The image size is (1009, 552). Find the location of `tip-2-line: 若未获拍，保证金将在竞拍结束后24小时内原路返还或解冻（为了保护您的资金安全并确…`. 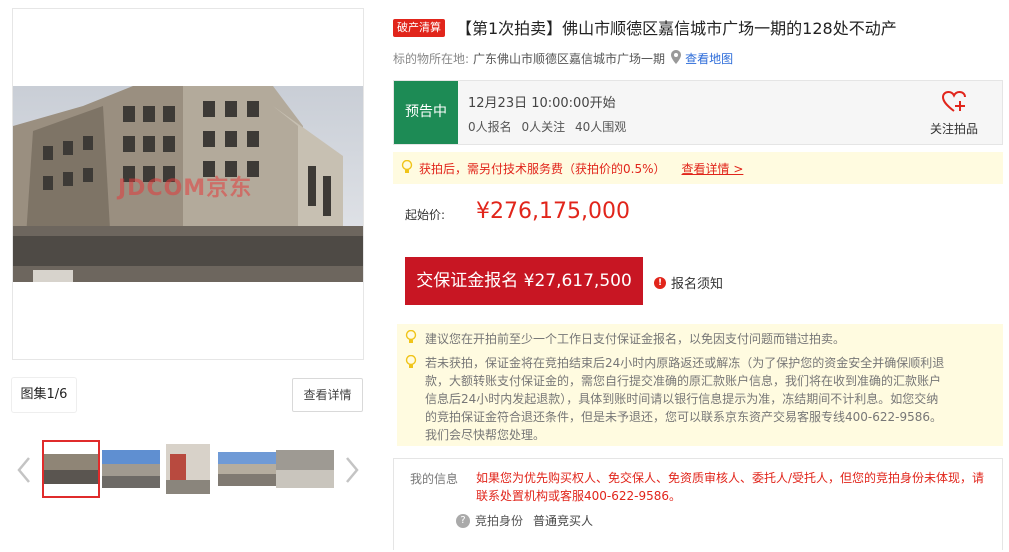

tip-2-line: 若未获拍，保证金将在竞拍结束后24小时内原路返还或解冻（为了保护您的资金安全并确… is located at coordinates (685, 363).